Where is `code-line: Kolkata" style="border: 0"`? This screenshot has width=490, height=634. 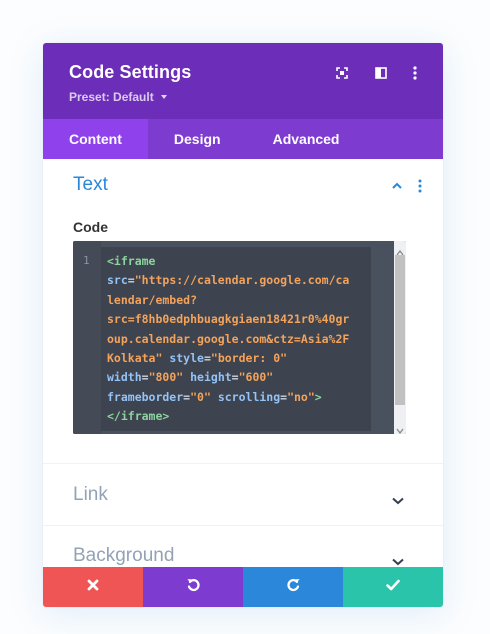
code-line: Kolkata" style="border: 0" is located at coordinates (239, 358).